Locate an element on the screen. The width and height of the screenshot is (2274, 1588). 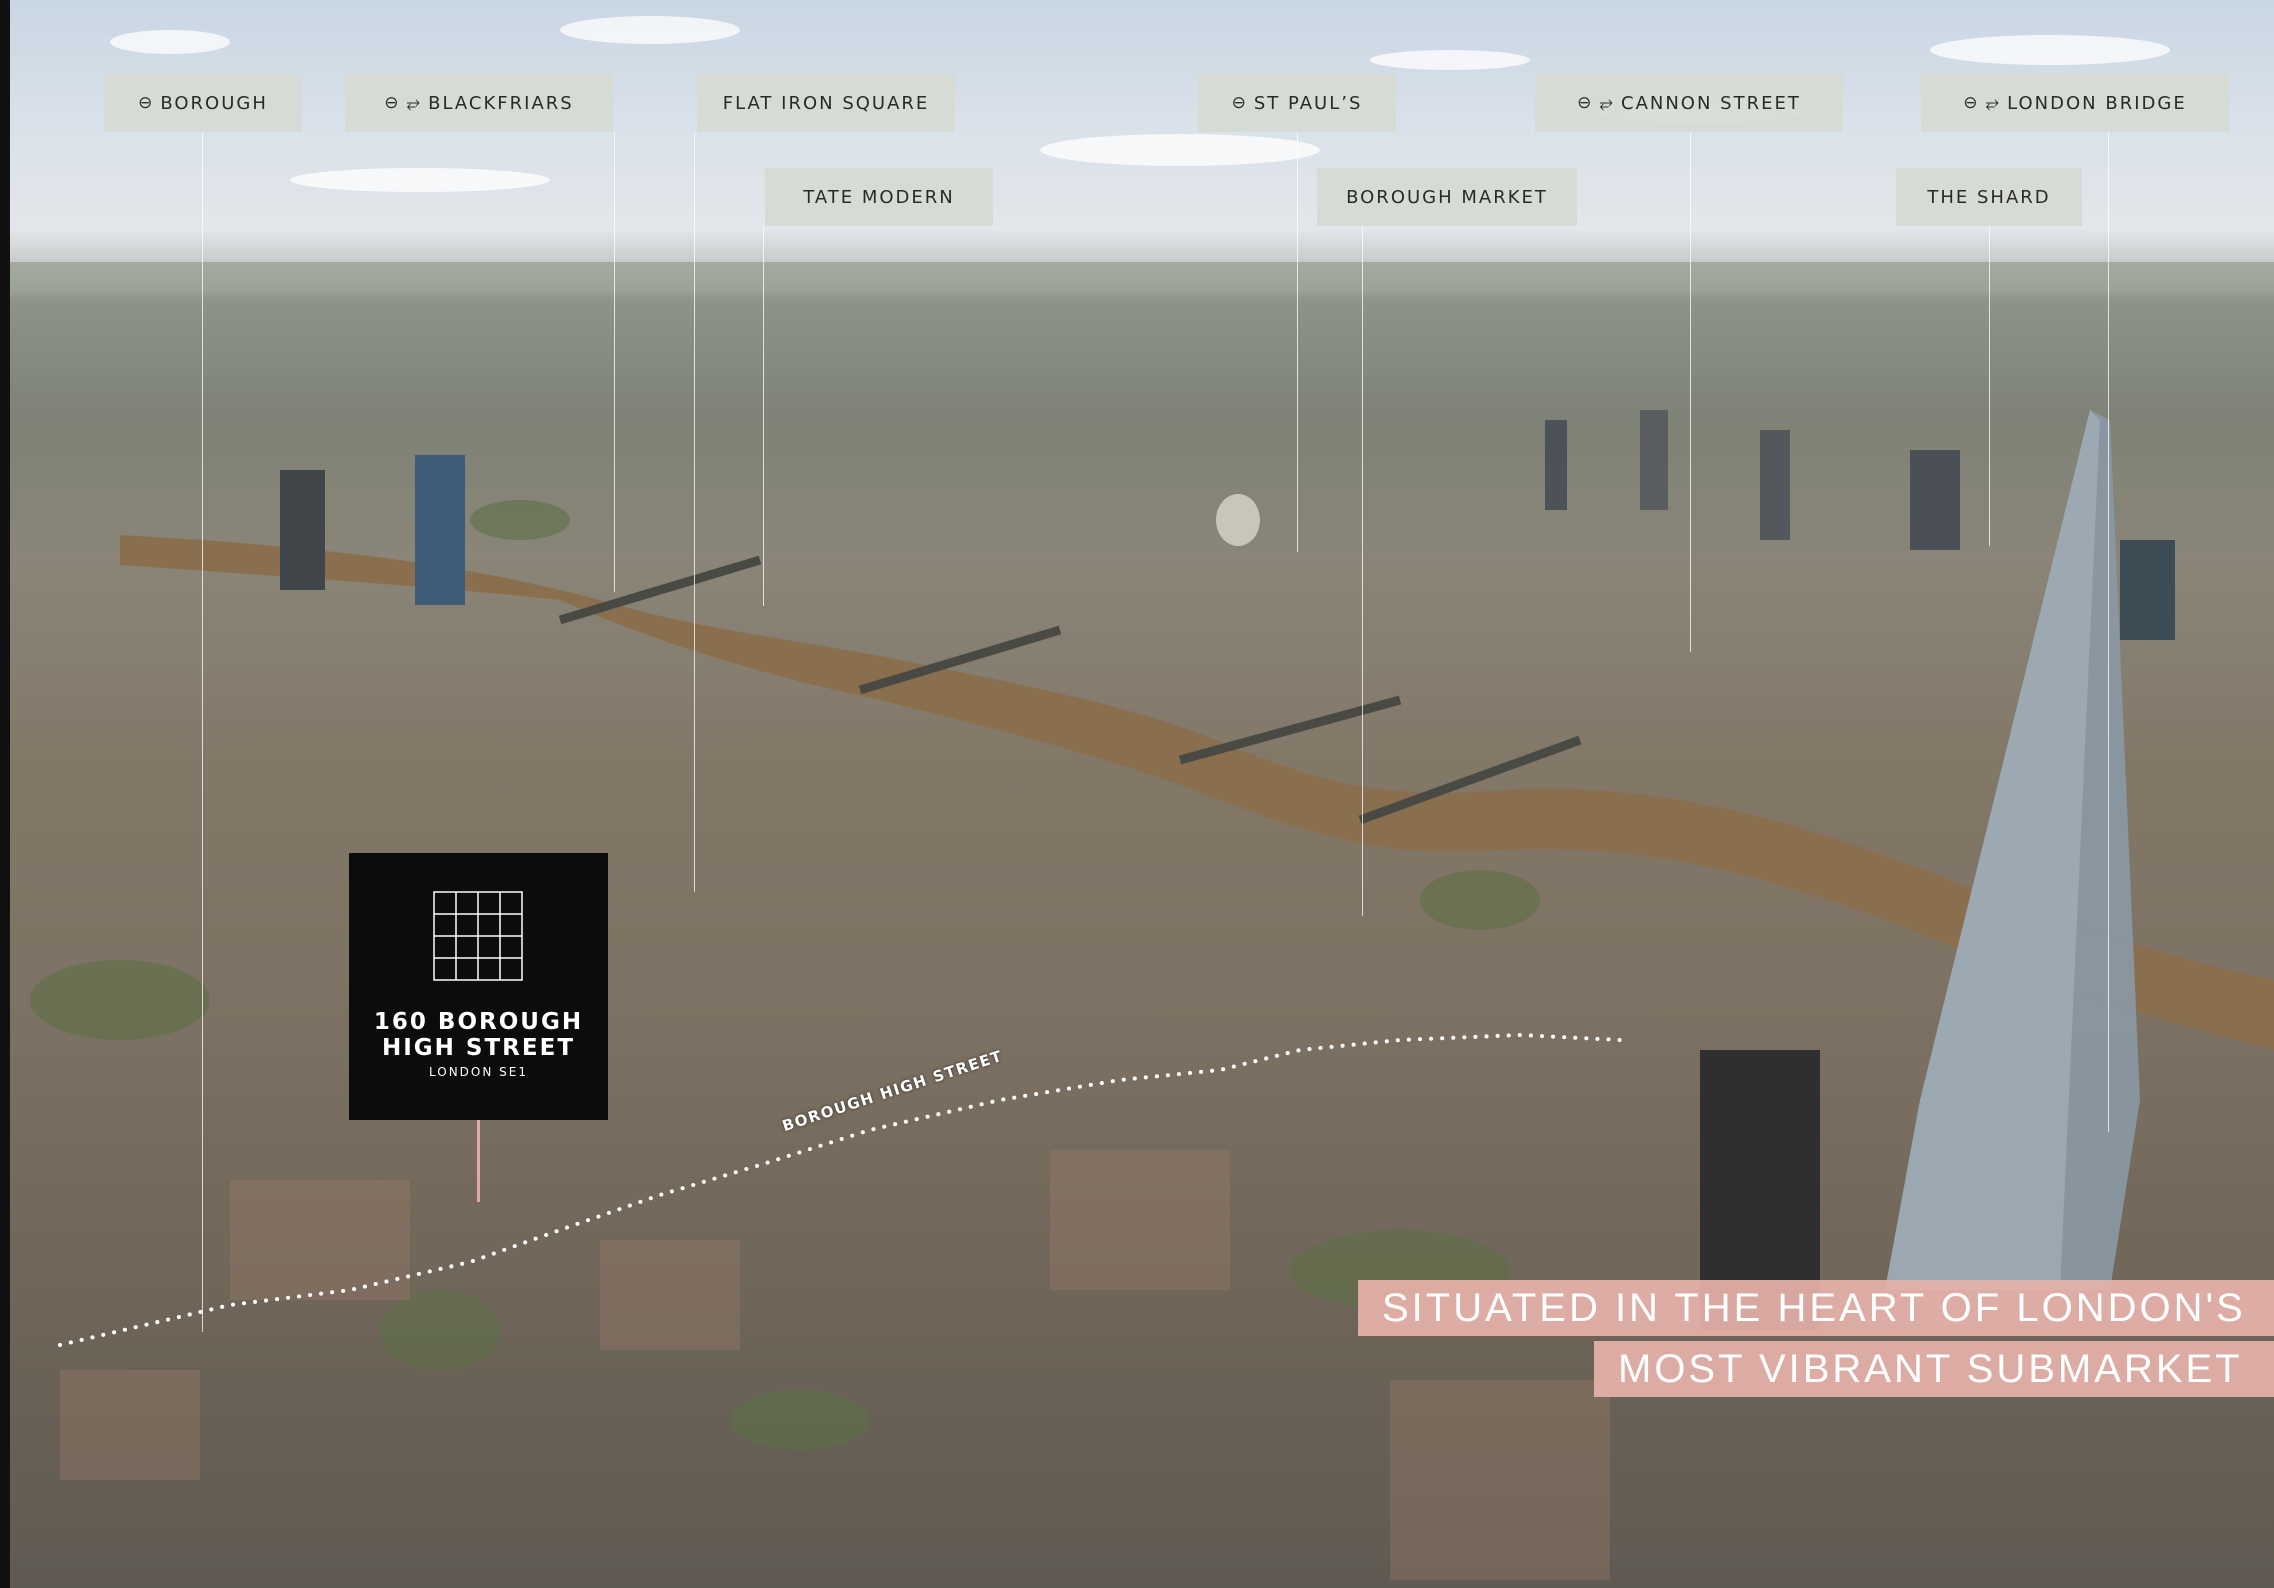
label-text: BOROUGH MARKET is located at coordinates (1447, 197).